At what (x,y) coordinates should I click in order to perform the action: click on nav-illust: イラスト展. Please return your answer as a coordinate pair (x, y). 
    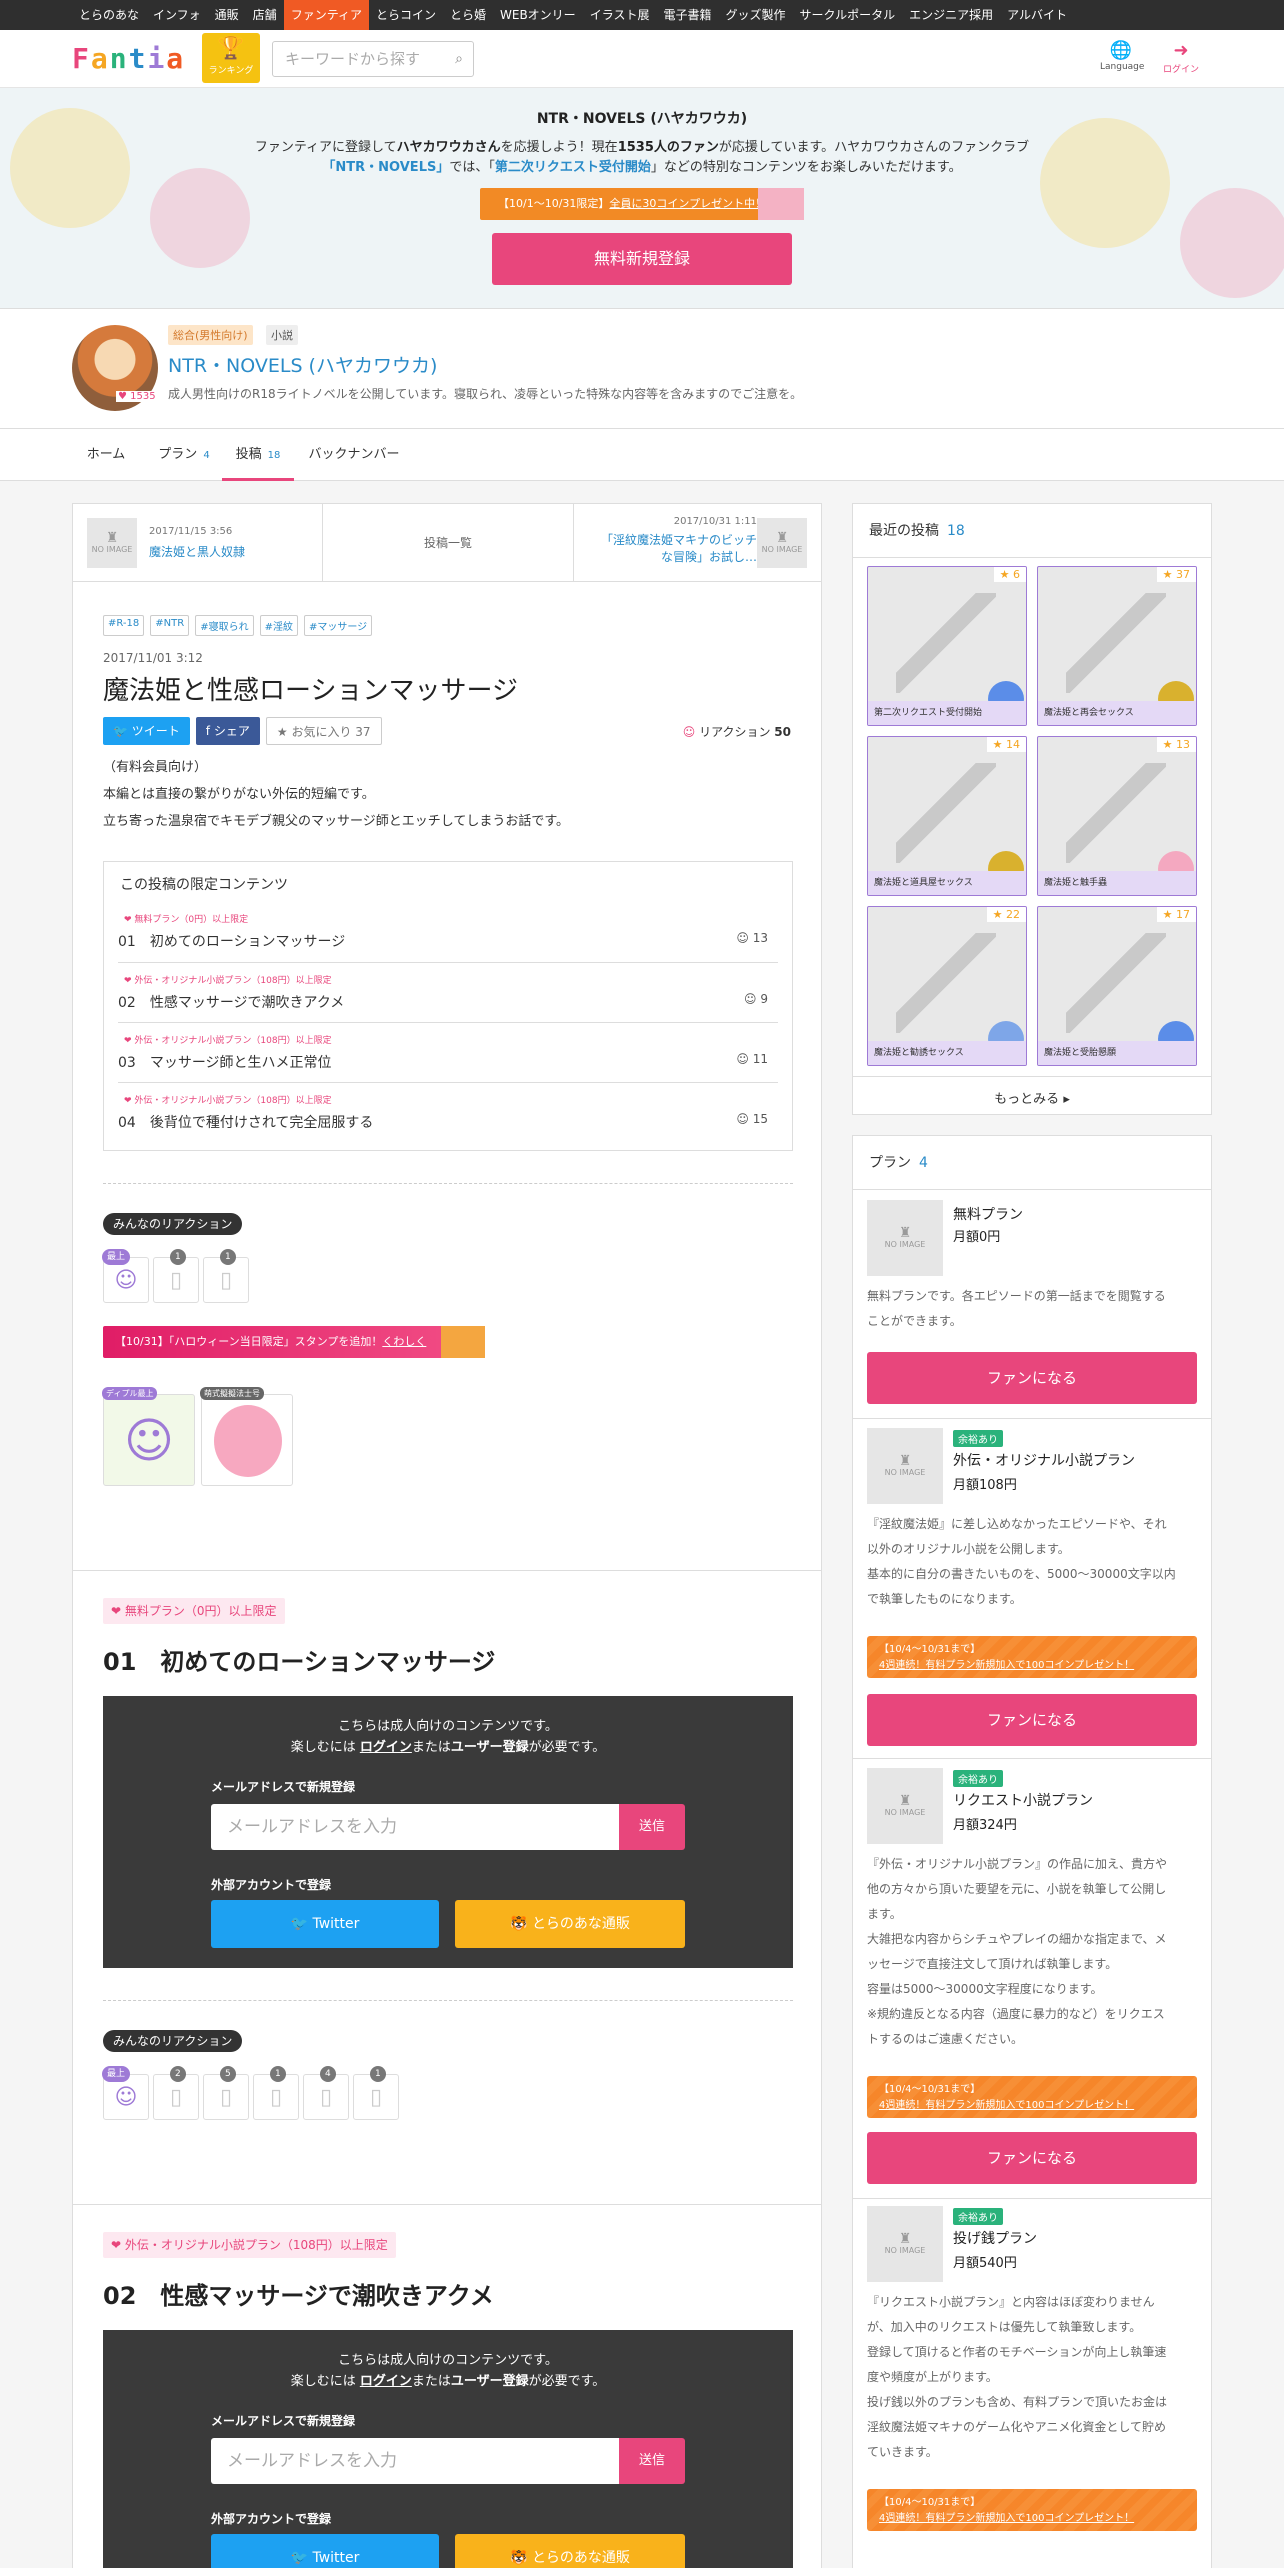
    Looking at the image, I should click on (620, 15).